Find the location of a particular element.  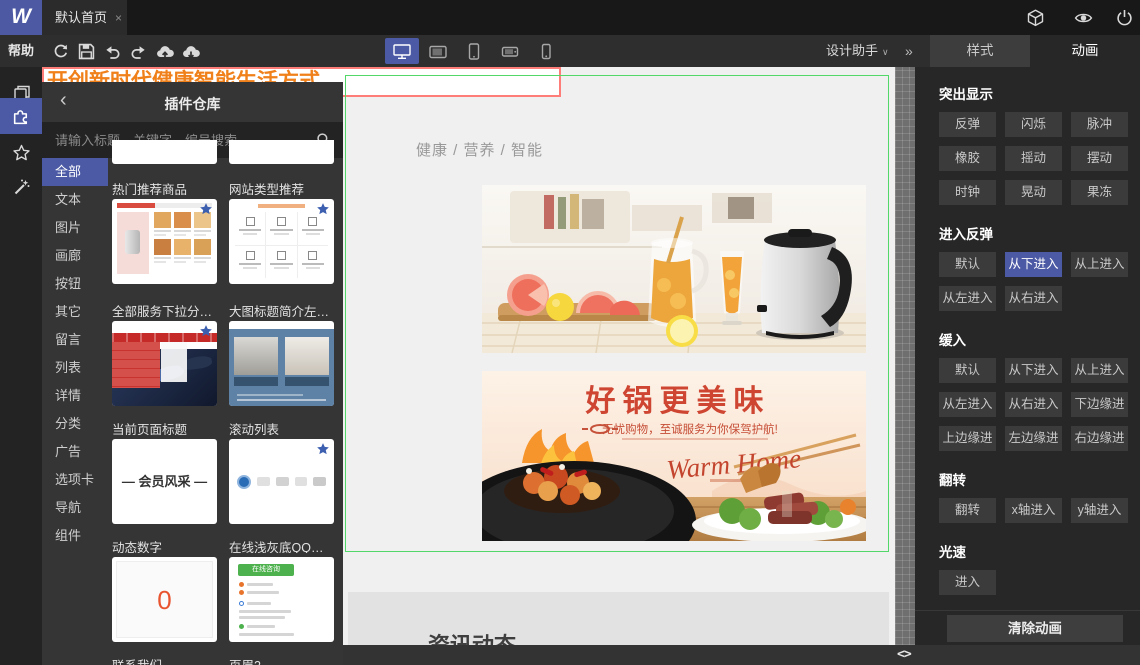

app-logo: W is located at coordinates (21, 17).